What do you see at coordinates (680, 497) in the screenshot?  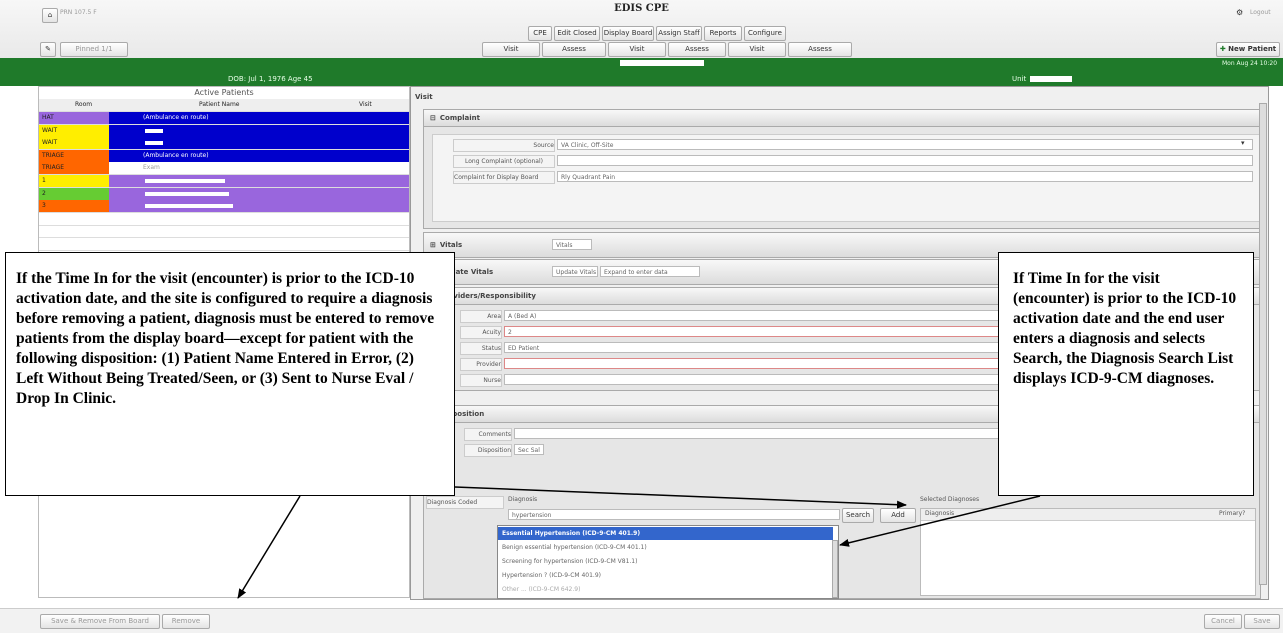 I see `arrow-to-selected-diagnoses` at bounding box center [680, 497].